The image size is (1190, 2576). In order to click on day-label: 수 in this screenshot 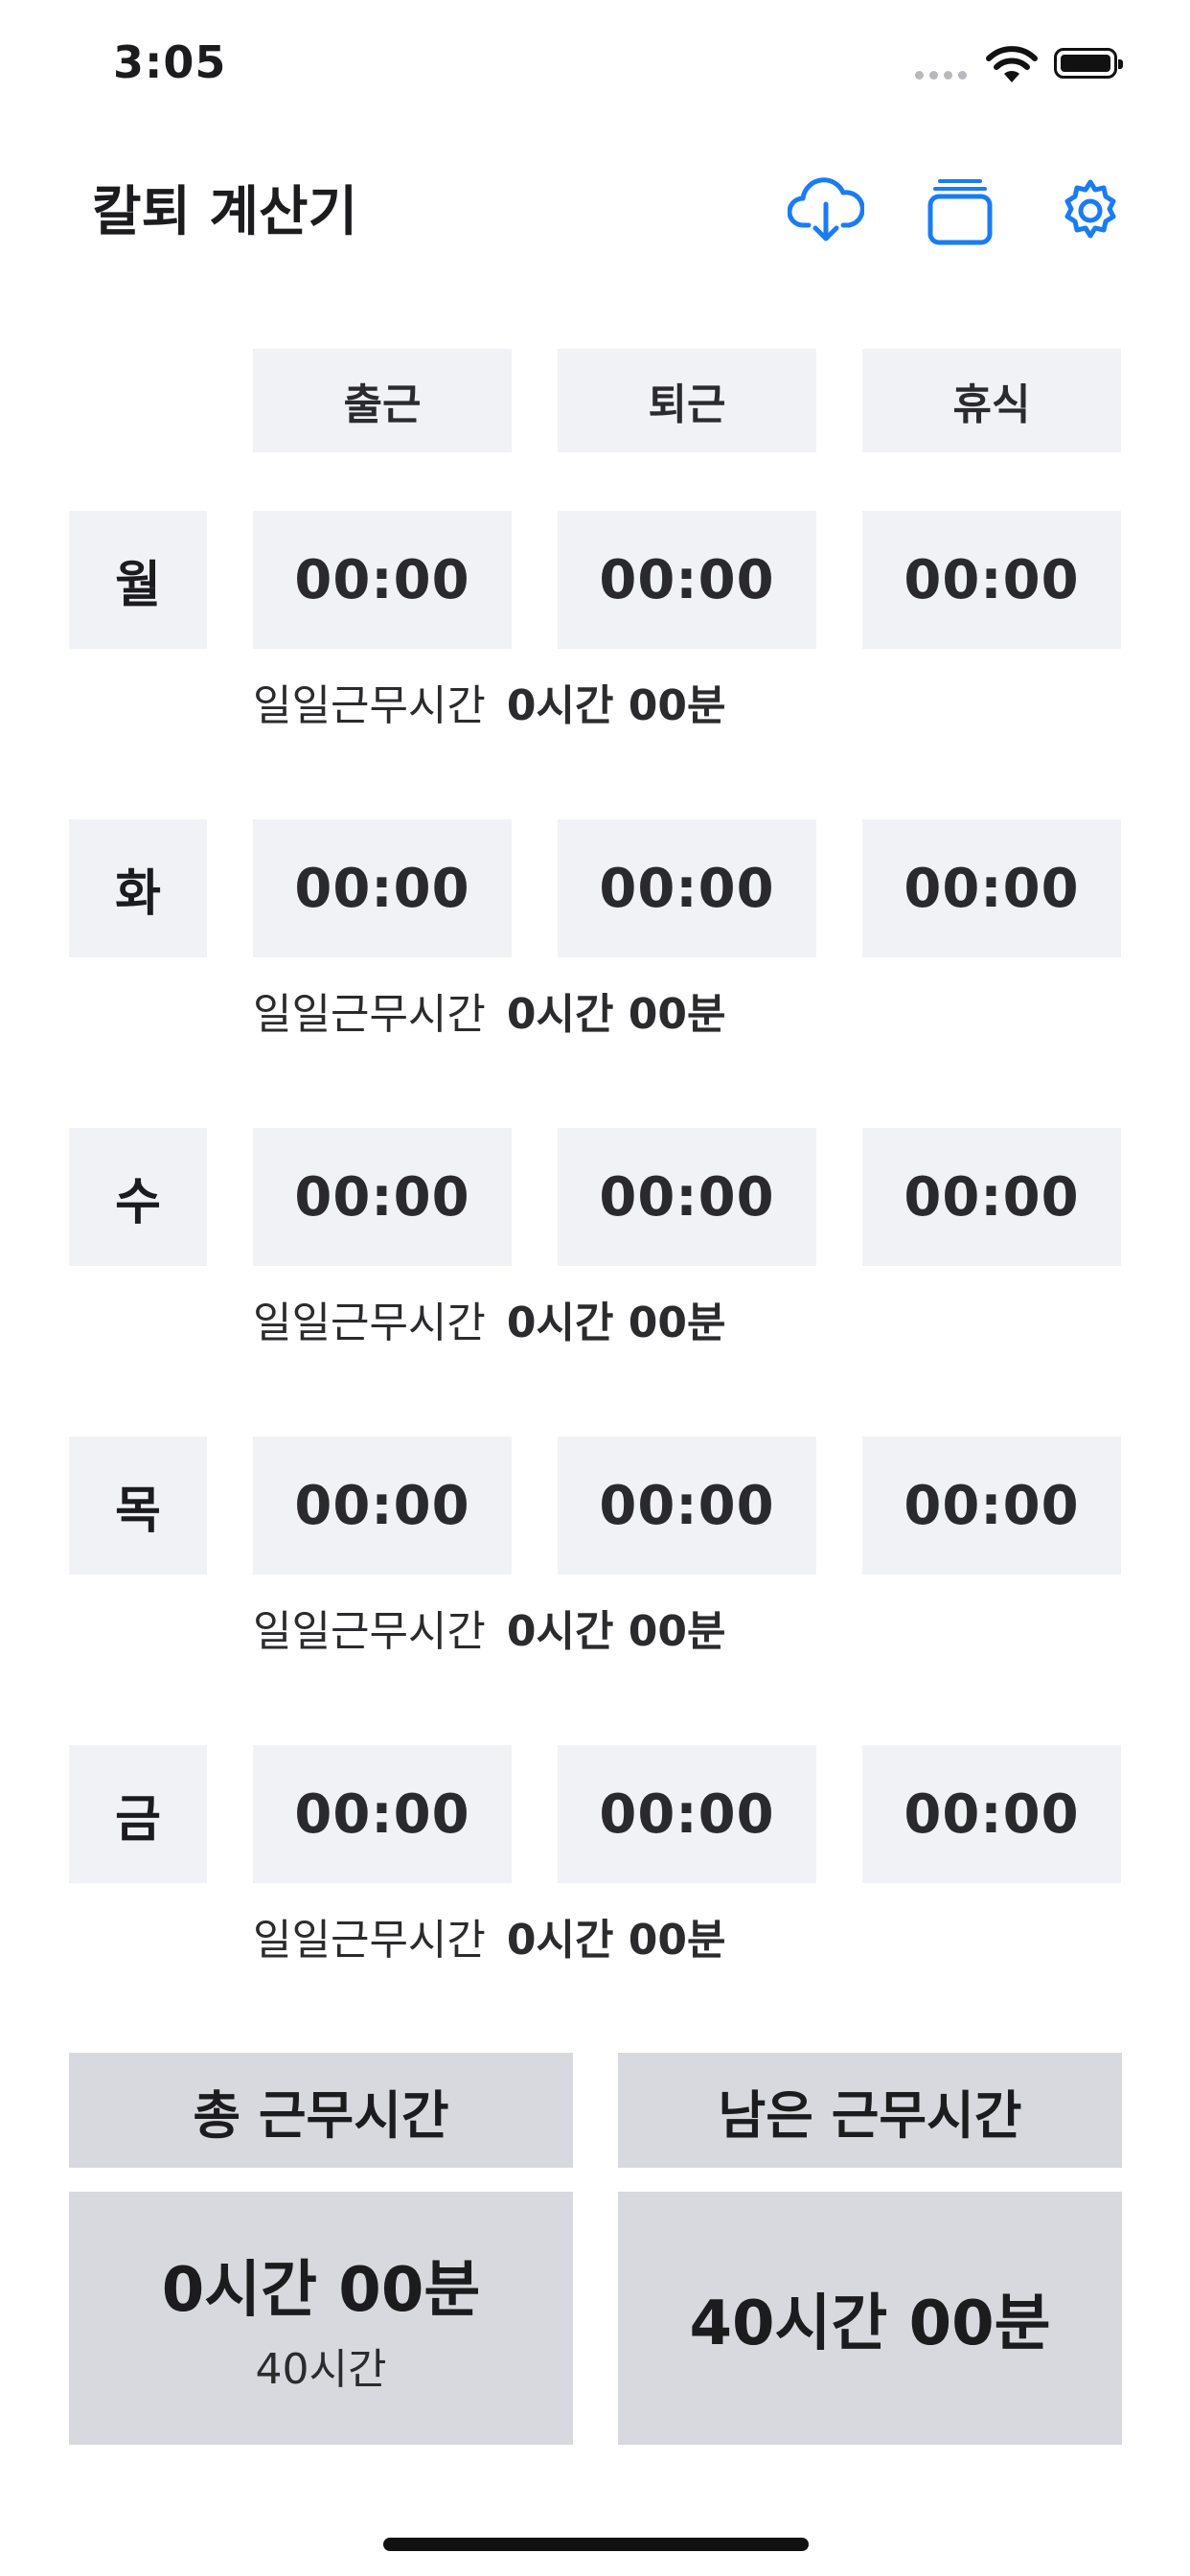, I will do `click(138, 1197)`.